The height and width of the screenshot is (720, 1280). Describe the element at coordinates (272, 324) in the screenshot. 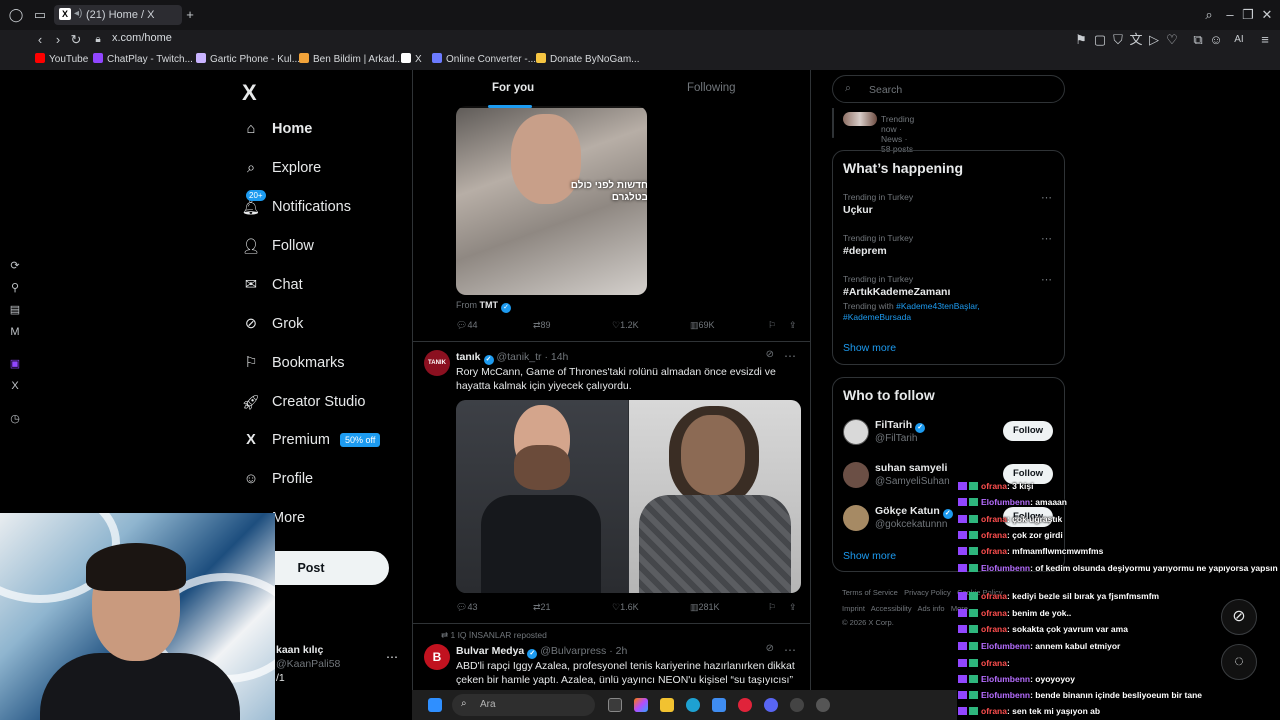

I see `nav-grok: ⊘ Grok` at that location.